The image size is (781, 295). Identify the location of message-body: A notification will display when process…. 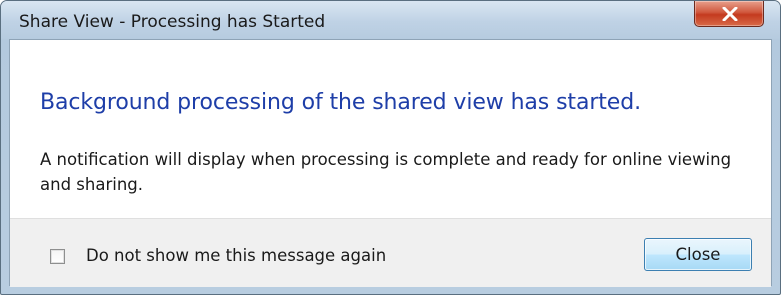
(386, 172).